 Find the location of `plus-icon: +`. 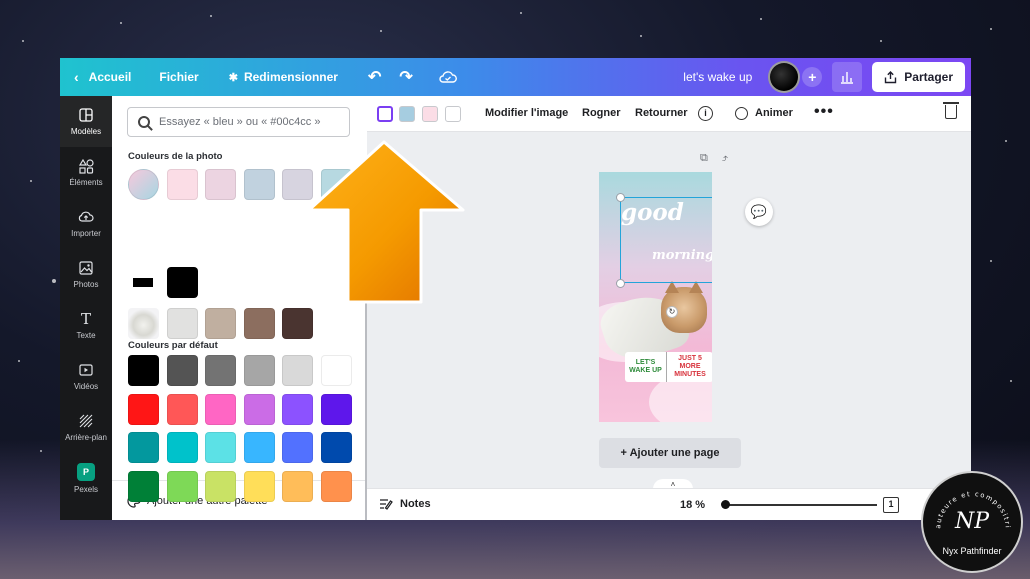

plus-icon: + is located at coordinates (812, 77).